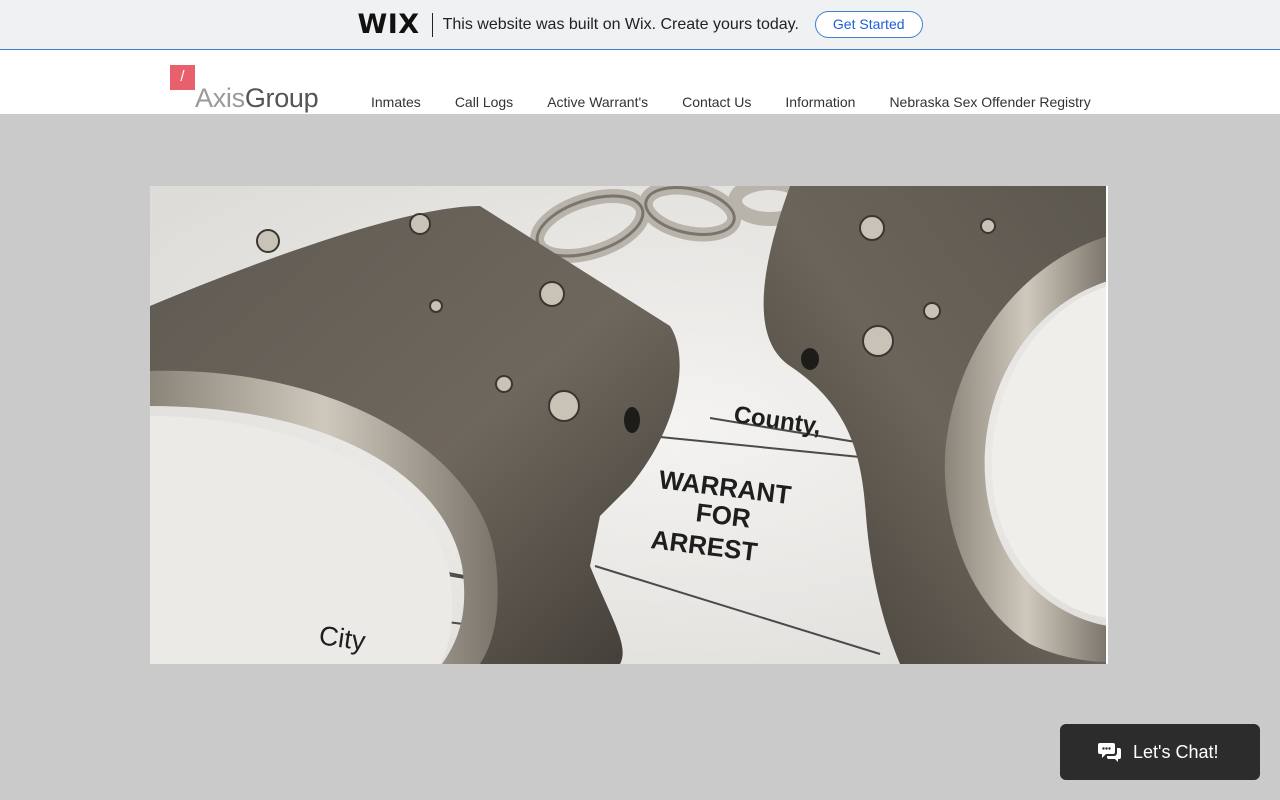  Describe the element at coordinates (868, 24) in the screenshot. I see `get-started-button: Get Started` at that location.